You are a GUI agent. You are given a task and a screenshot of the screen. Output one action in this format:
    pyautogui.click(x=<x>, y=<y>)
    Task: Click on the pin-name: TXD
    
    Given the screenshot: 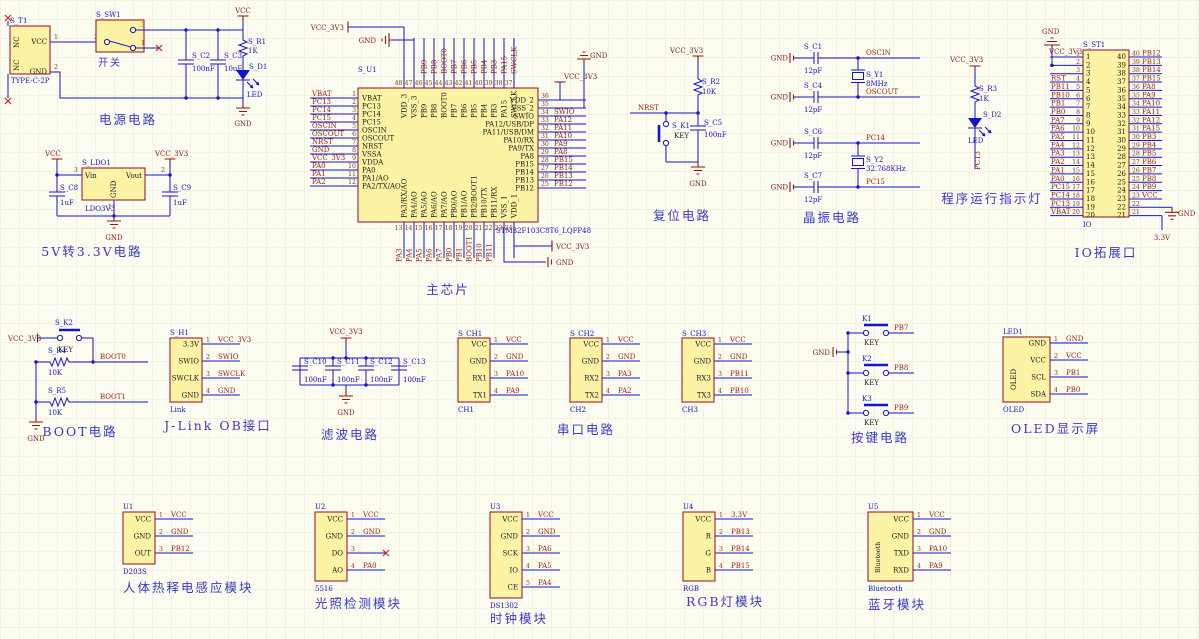 What is the action you would take?
    pyautogui.click(x=902, y=554)
    